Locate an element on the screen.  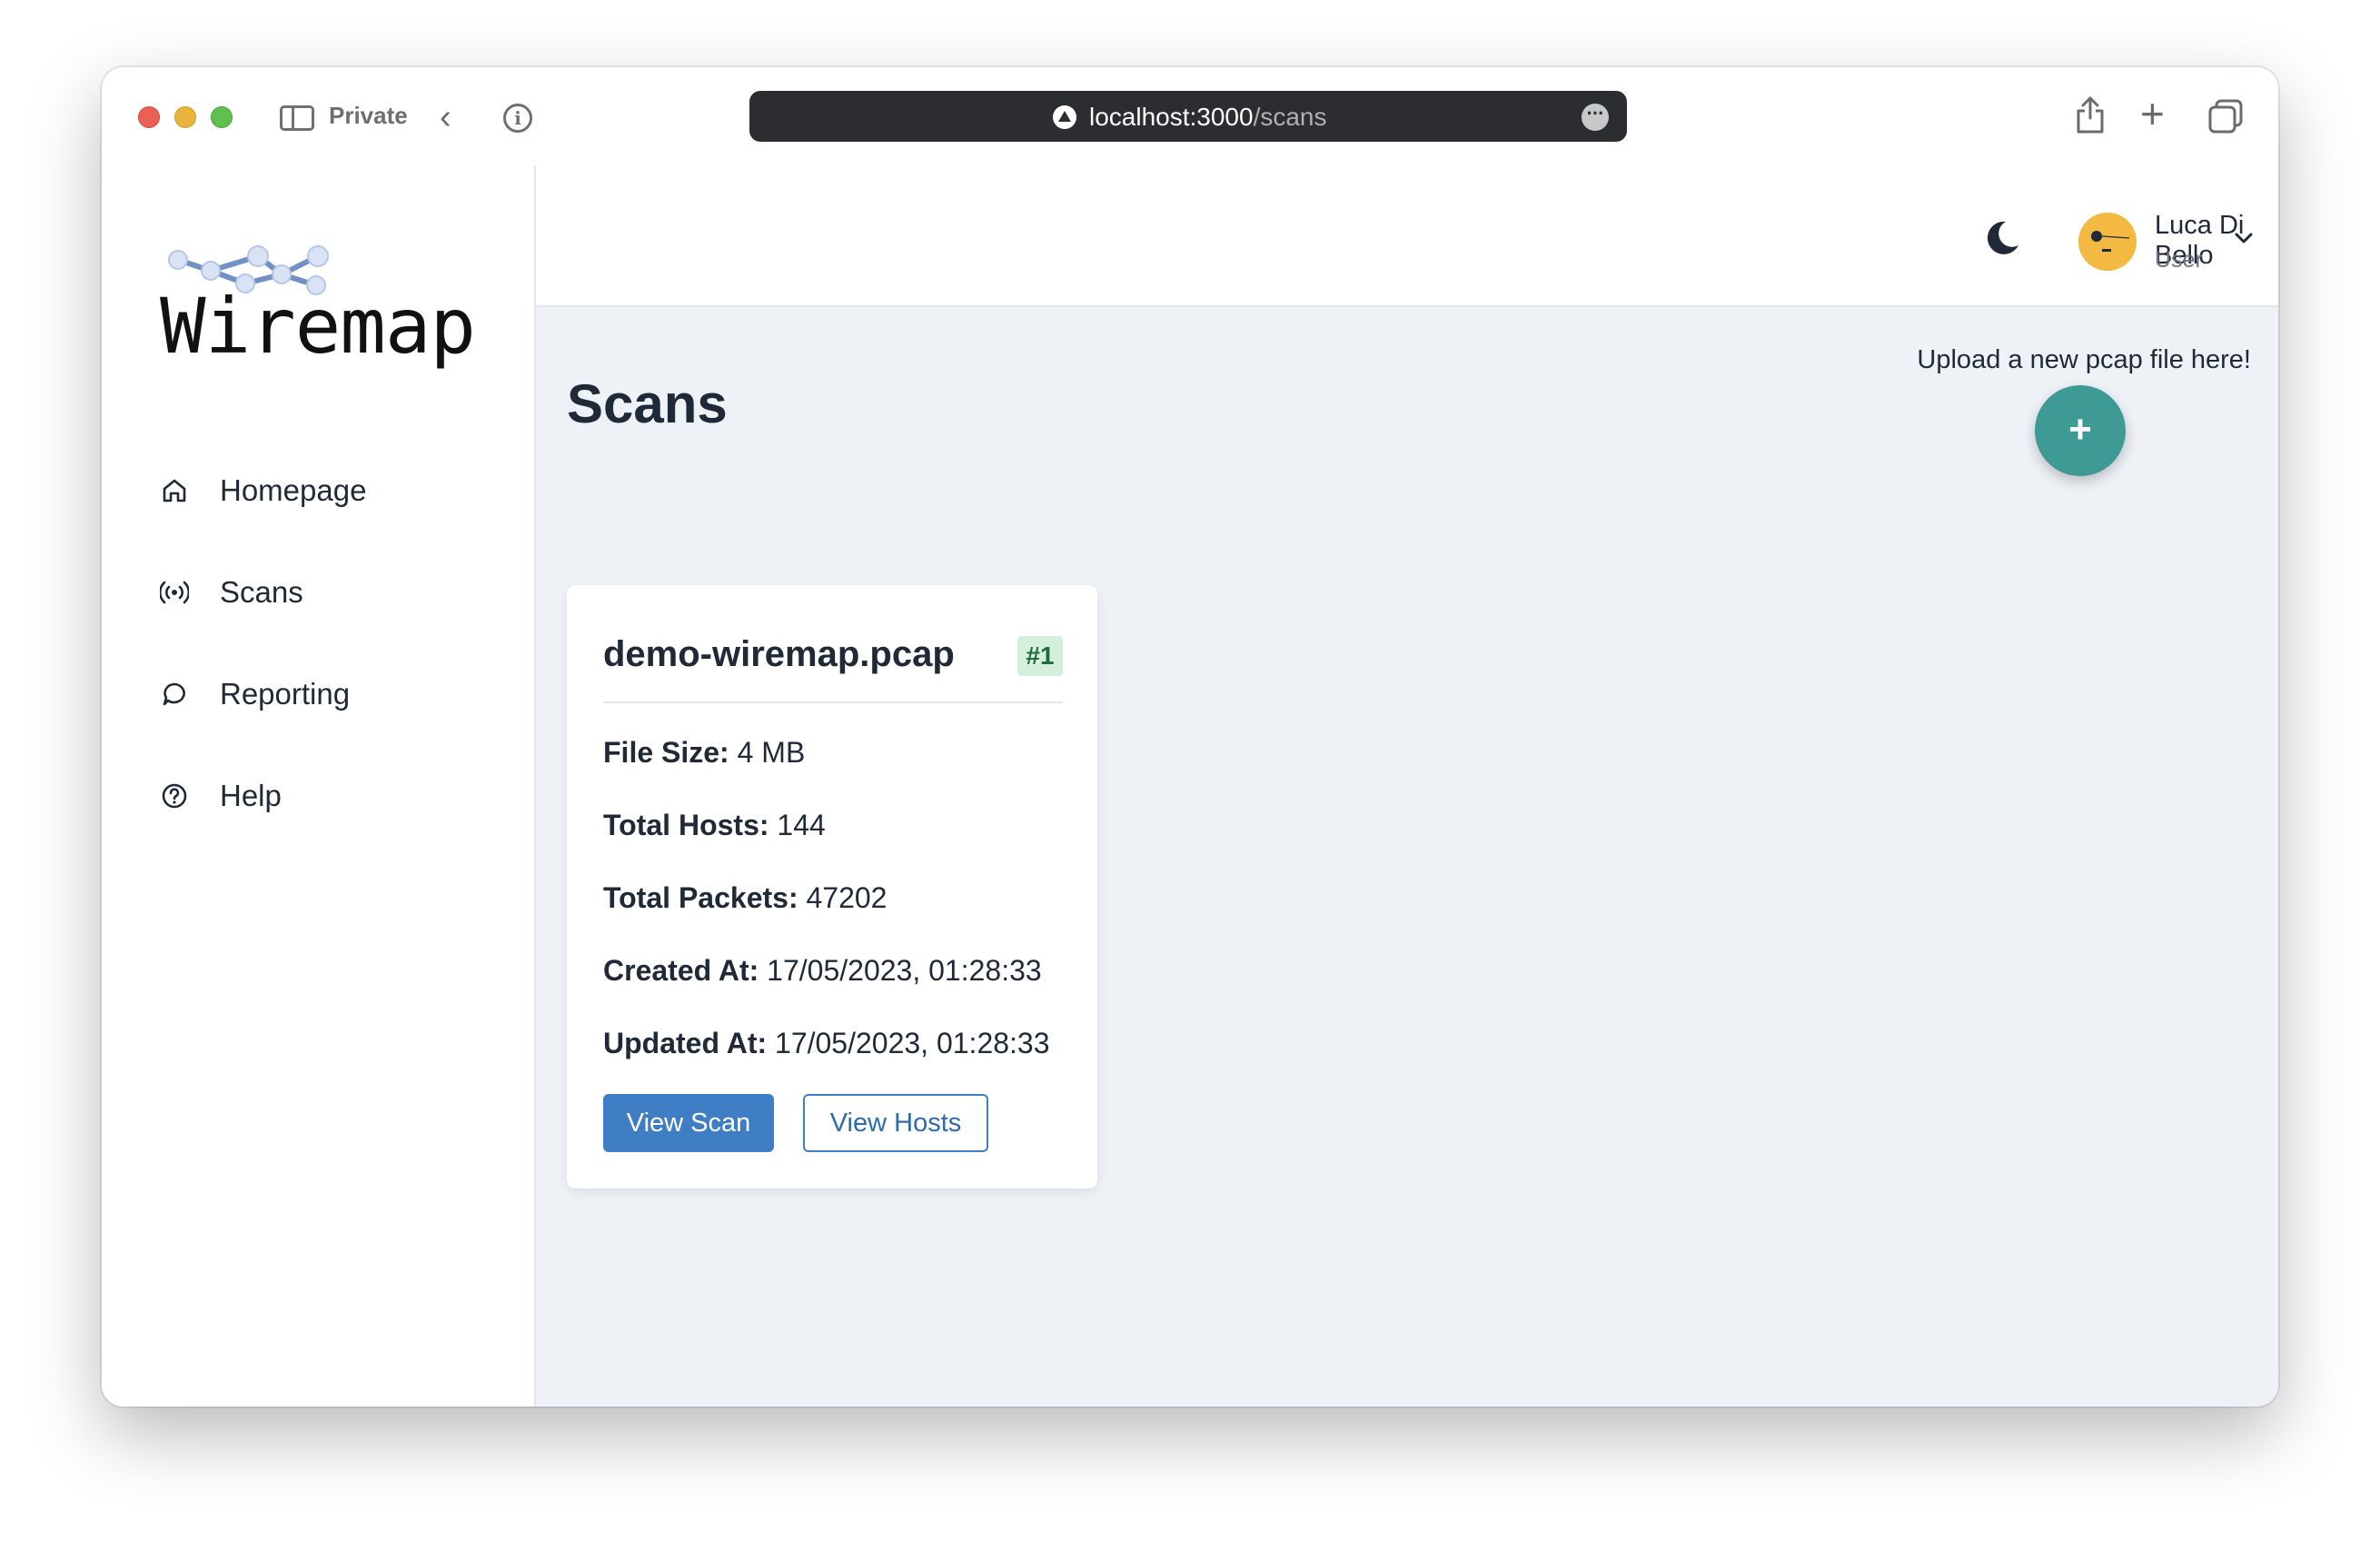
share-icon is located at coordinates (2090, 114).